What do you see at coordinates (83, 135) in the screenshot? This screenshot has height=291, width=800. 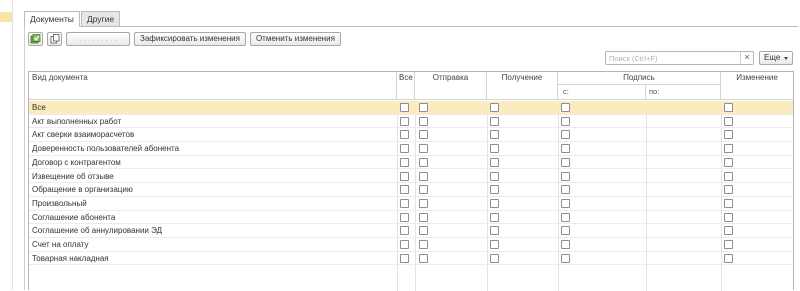 I see `row-document-type: Акт сверки взаиморасчетов` at bounding box center [83, 135].